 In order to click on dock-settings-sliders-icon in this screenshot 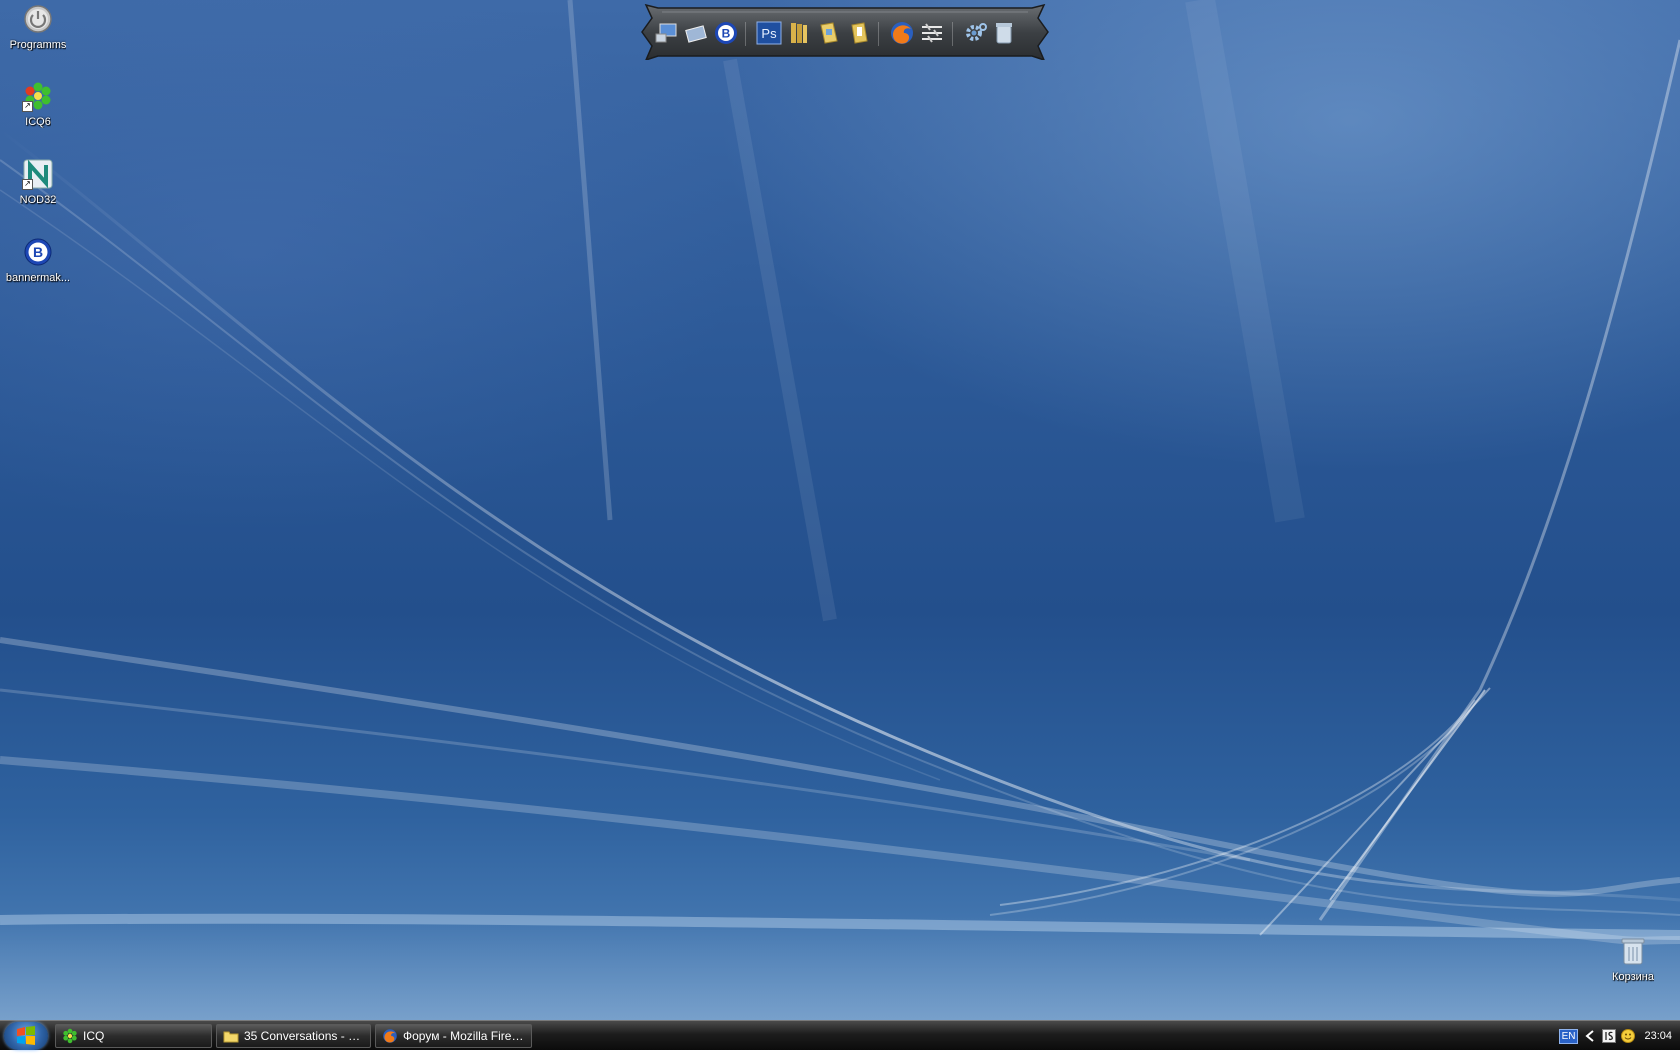, I will do `click(932, 33)`.